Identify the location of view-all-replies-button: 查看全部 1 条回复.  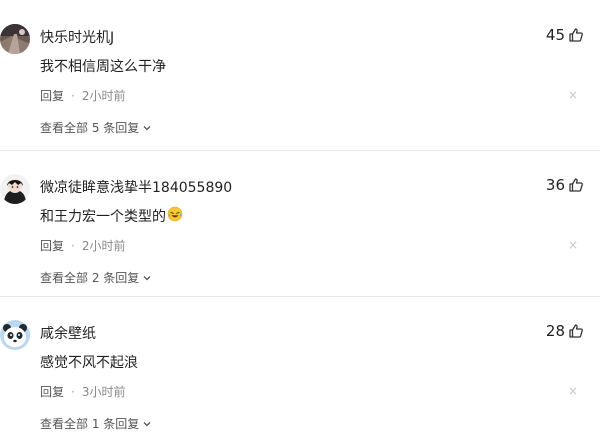
(96, 423).